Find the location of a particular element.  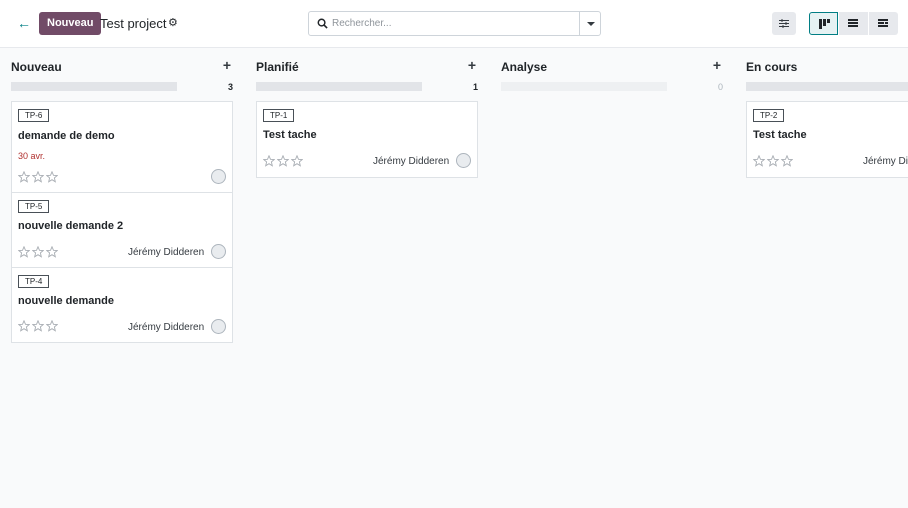

kanban-card: TP-5 nouvelle demande 2 Jérémy Didderen is located at coordinates (122, 230).